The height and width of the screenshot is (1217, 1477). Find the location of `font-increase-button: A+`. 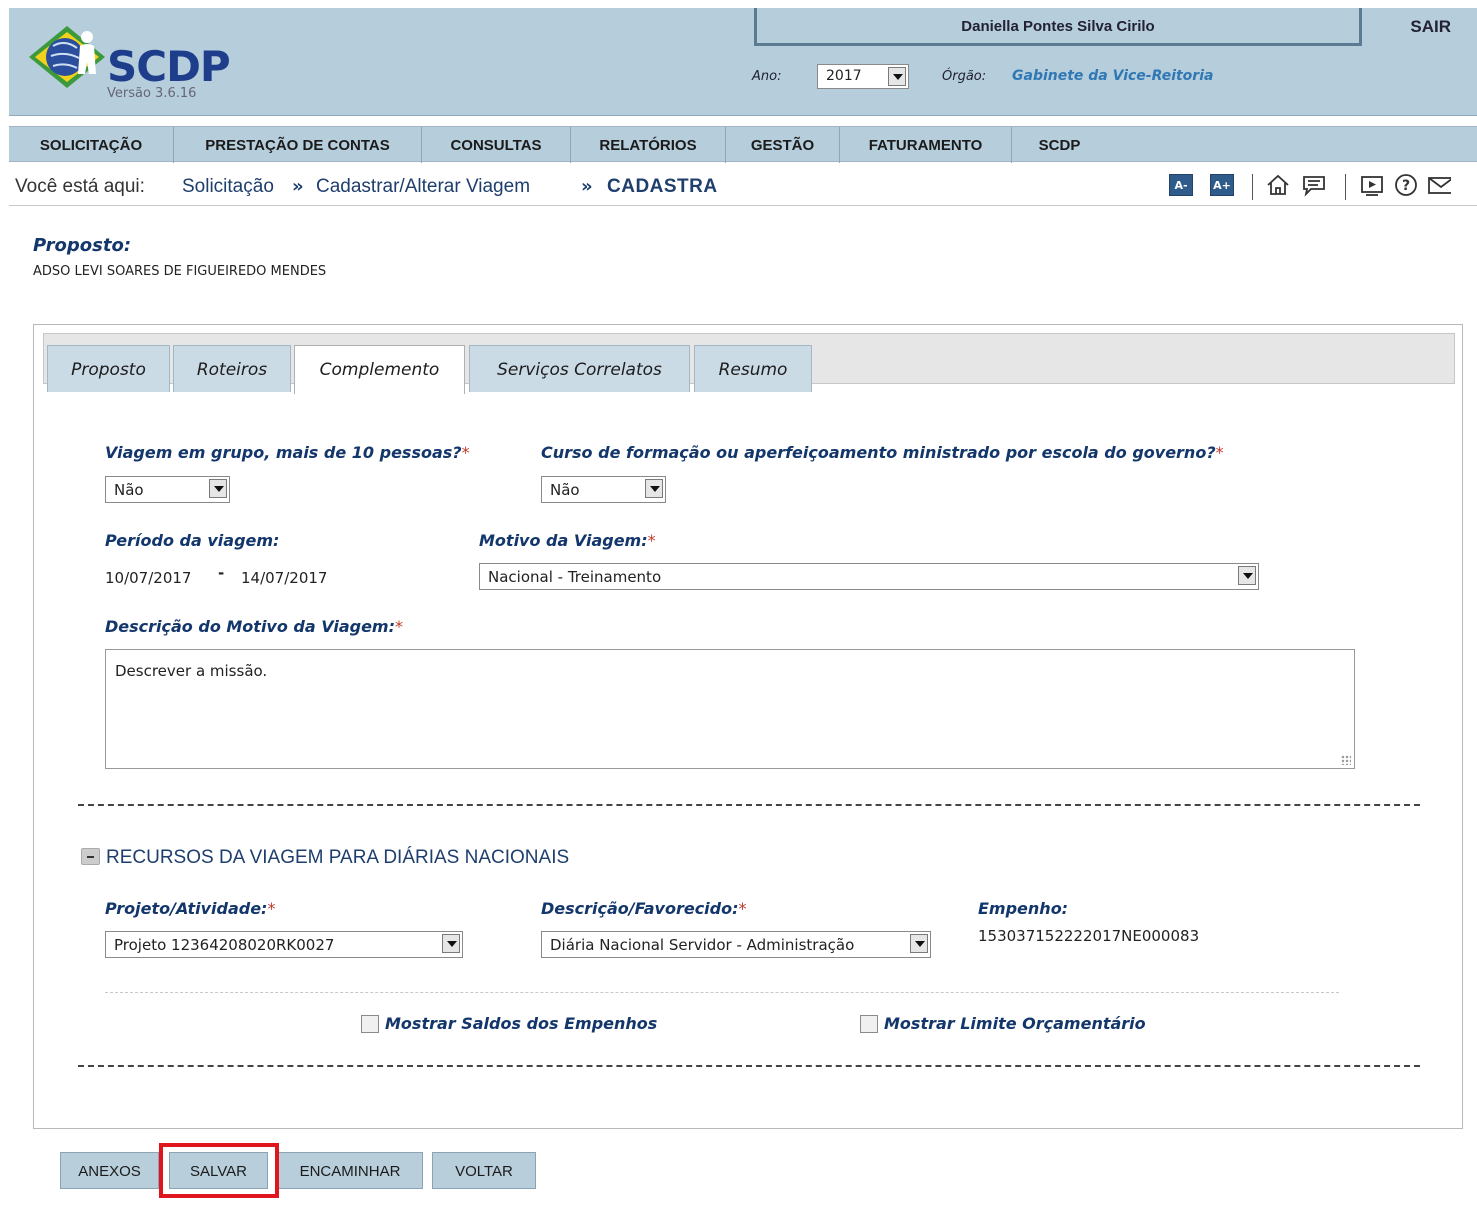

font-increase-button: A+ is located at coordinates (1222, 185).